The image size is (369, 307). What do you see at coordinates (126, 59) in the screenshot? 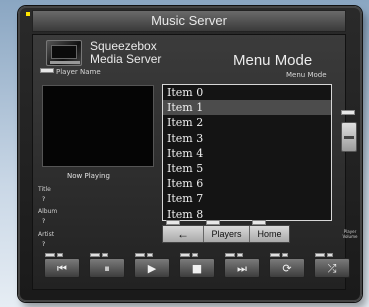
I see `brand-line-2: Media Server` at bounding box center [126, 59].